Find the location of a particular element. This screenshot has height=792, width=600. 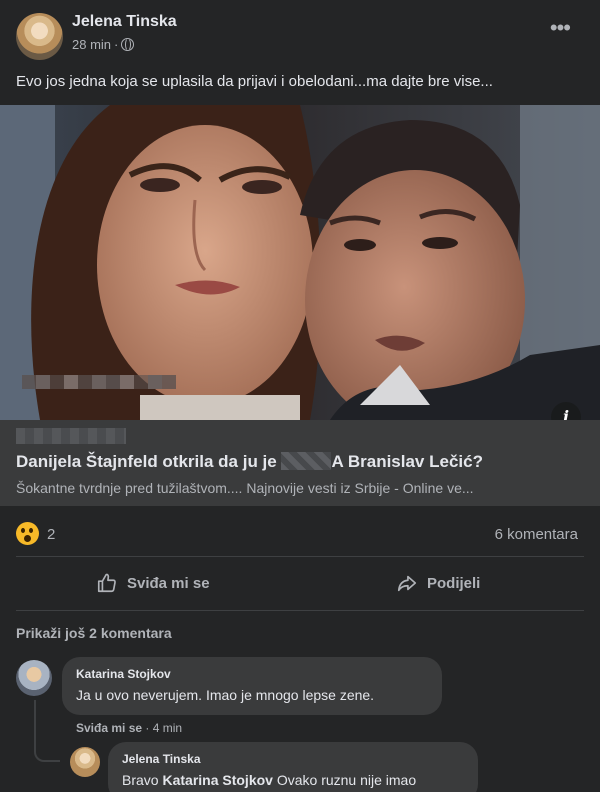

post-time: 28 min is located at coordinates (91, 44).